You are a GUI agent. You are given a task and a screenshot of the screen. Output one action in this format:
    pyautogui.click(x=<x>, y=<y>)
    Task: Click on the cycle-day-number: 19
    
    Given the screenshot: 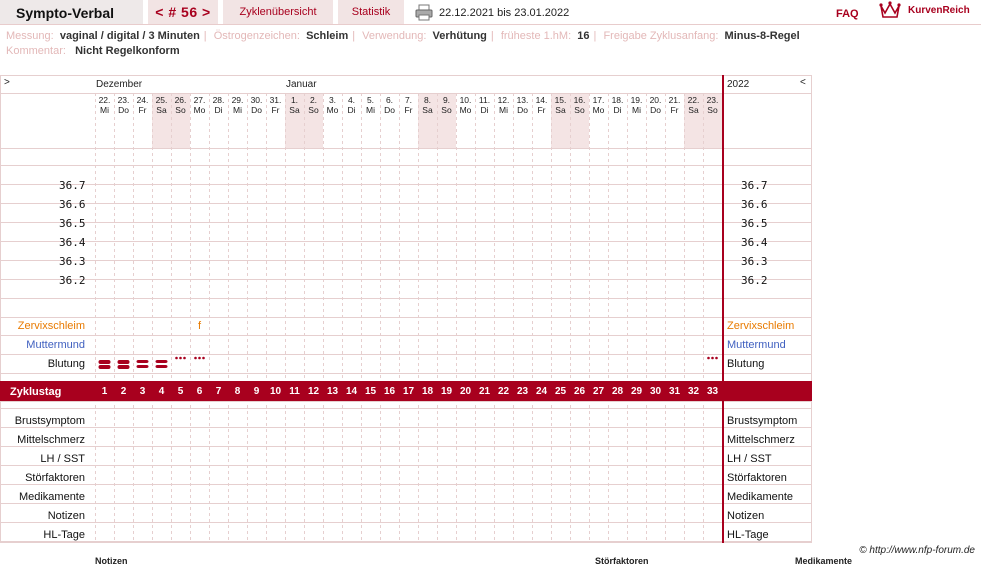 What is the action you would take?
    pyautogui.click(x=446, y=391)
    